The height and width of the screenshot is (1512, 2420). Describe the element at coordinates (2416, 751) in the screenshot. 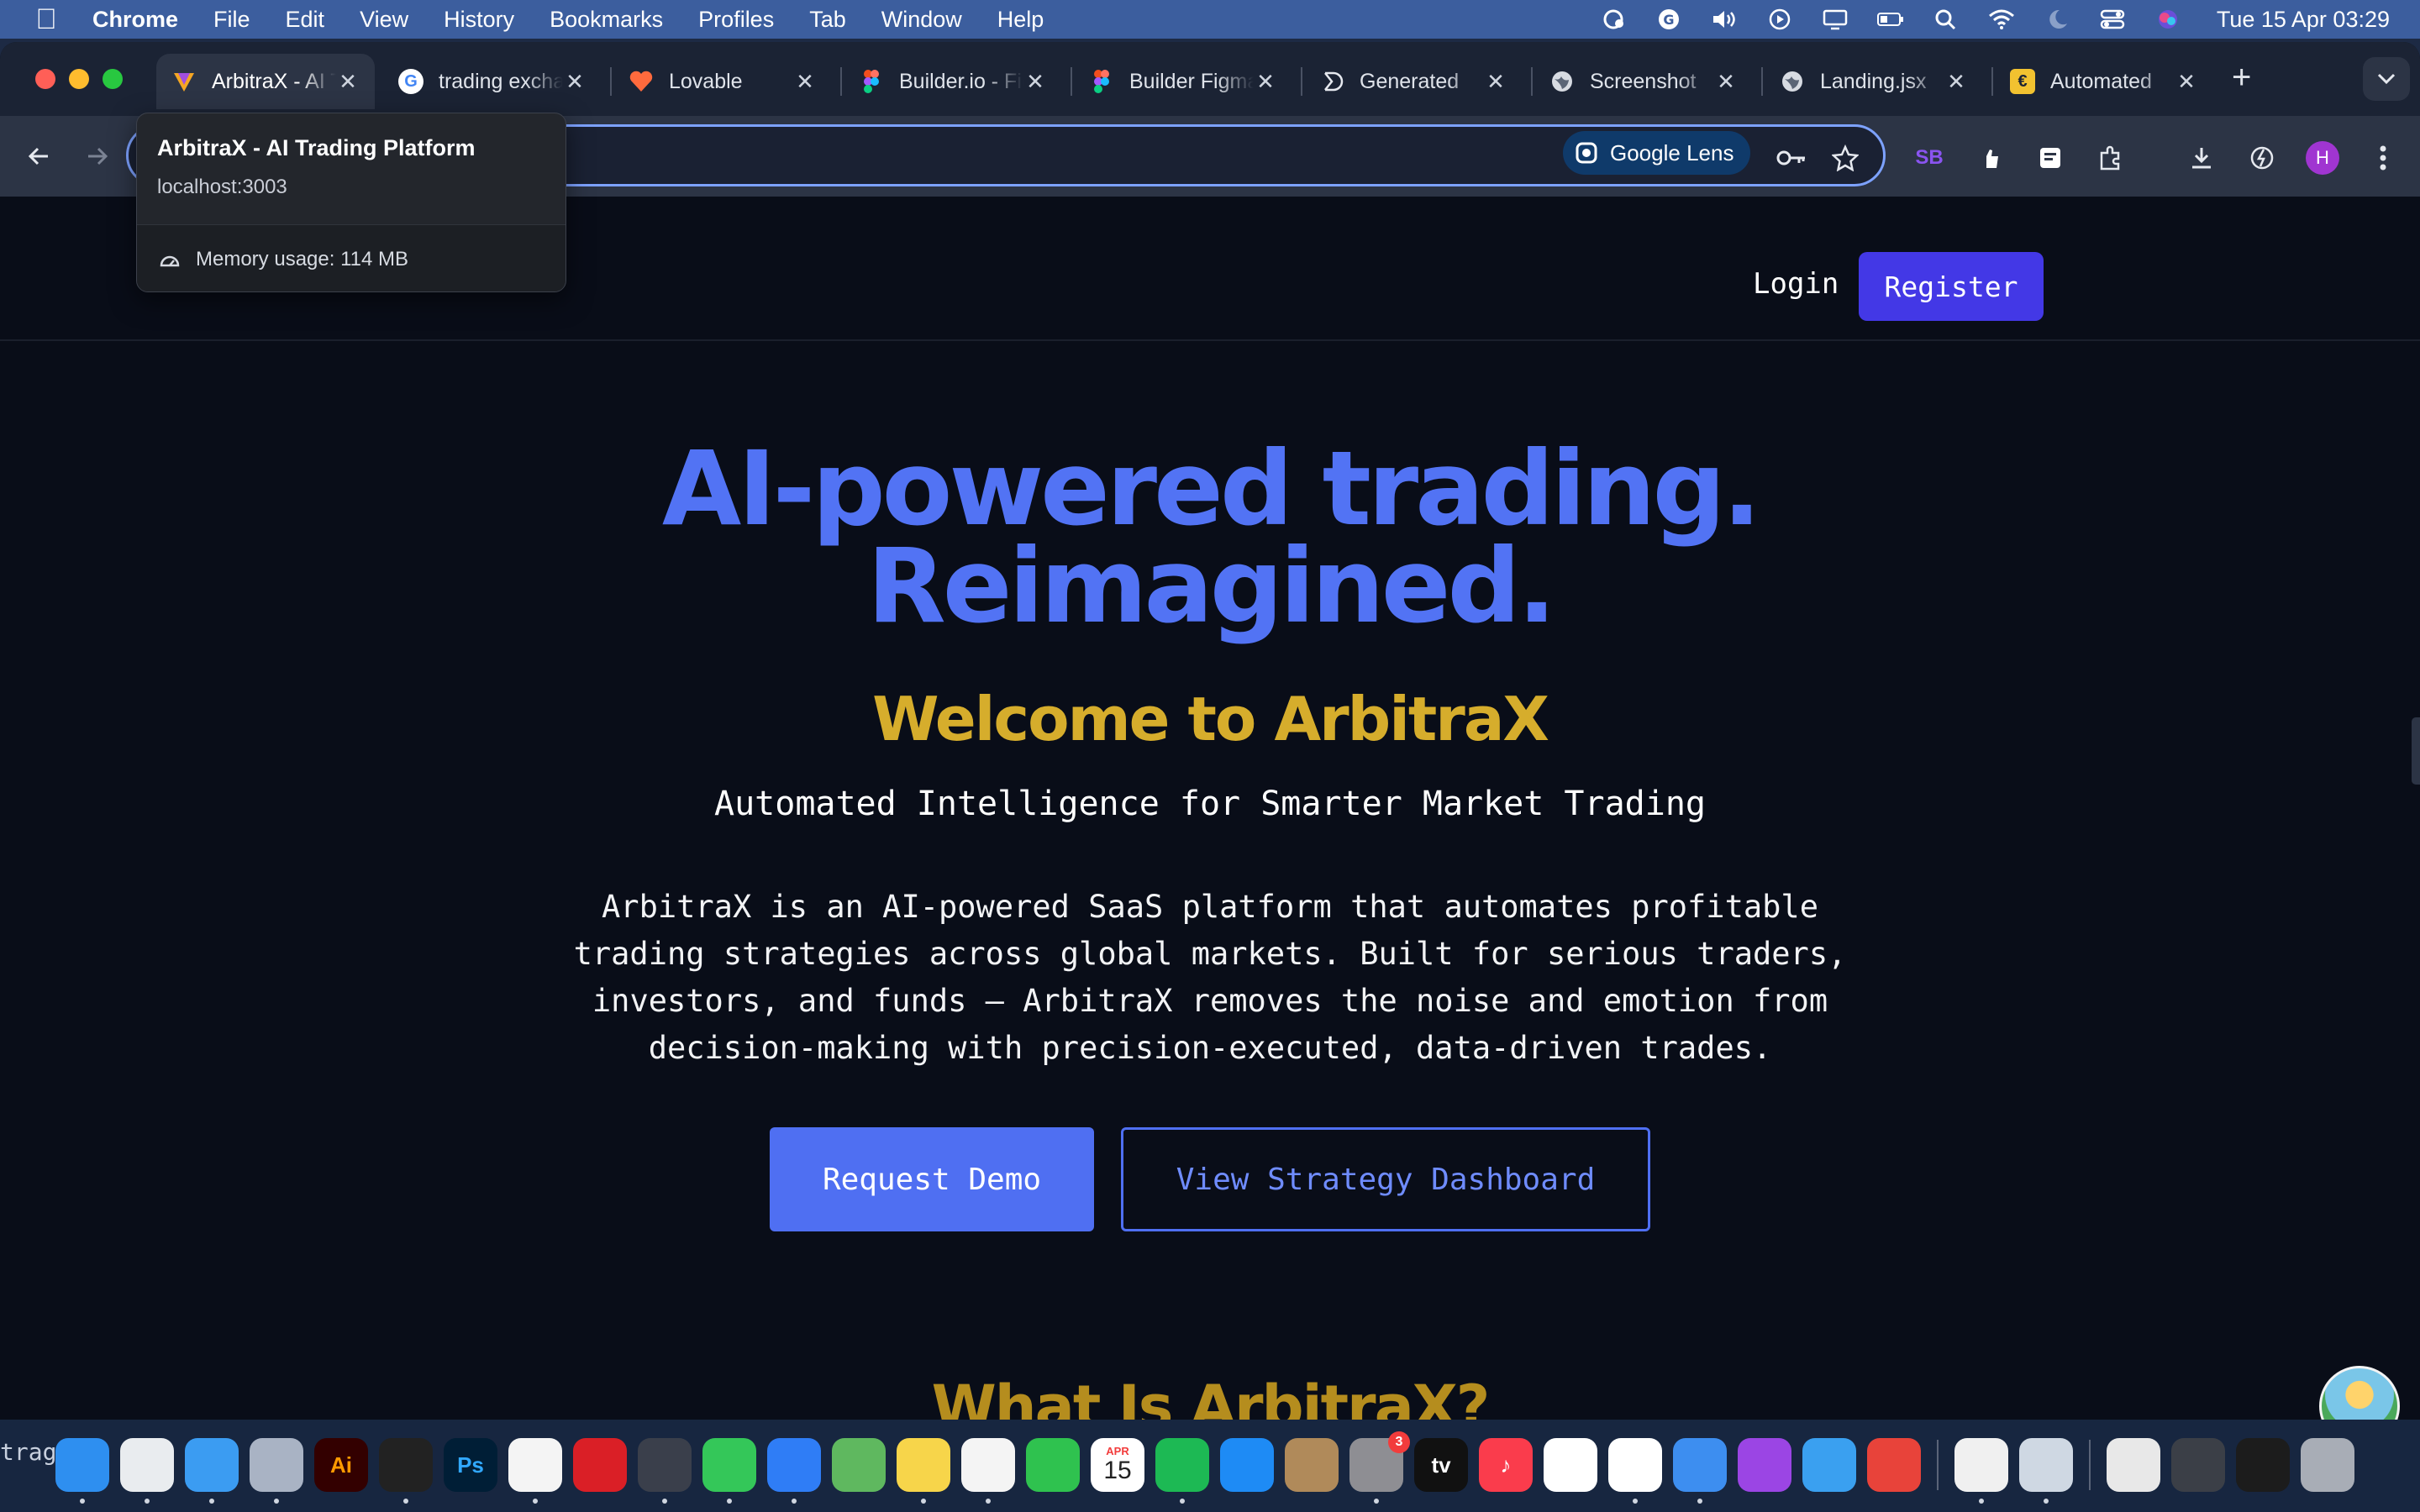

I see `page-scroll-handle` at that location.